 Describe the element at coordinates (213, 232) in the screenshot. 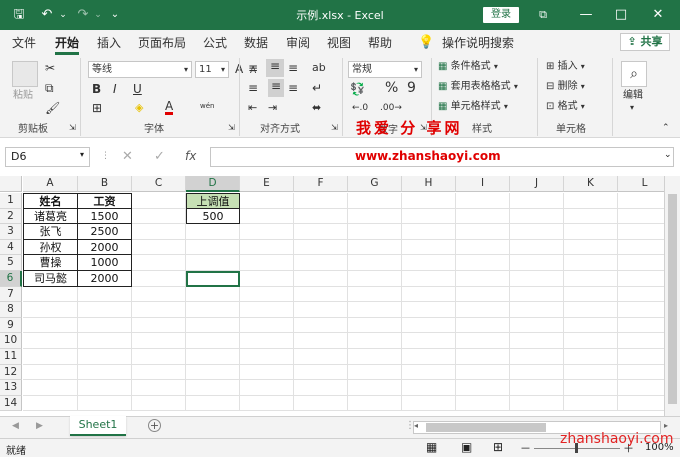

I see `cell-d3` at that location.